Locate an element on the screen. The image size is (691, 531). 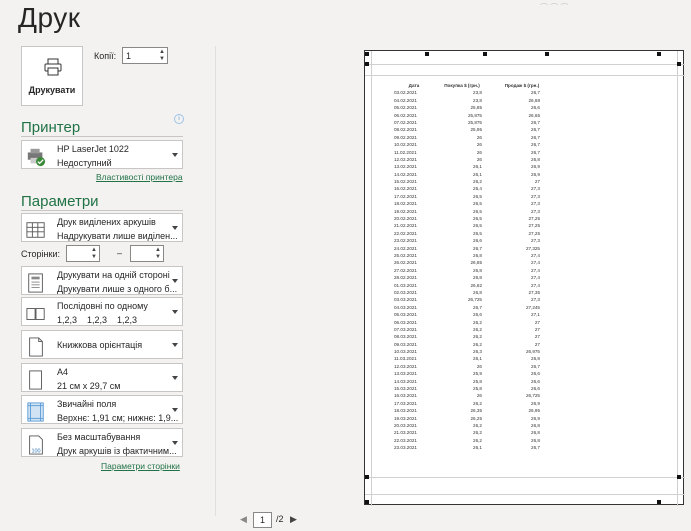
info-icon: i is located at coordinates (179, 119).